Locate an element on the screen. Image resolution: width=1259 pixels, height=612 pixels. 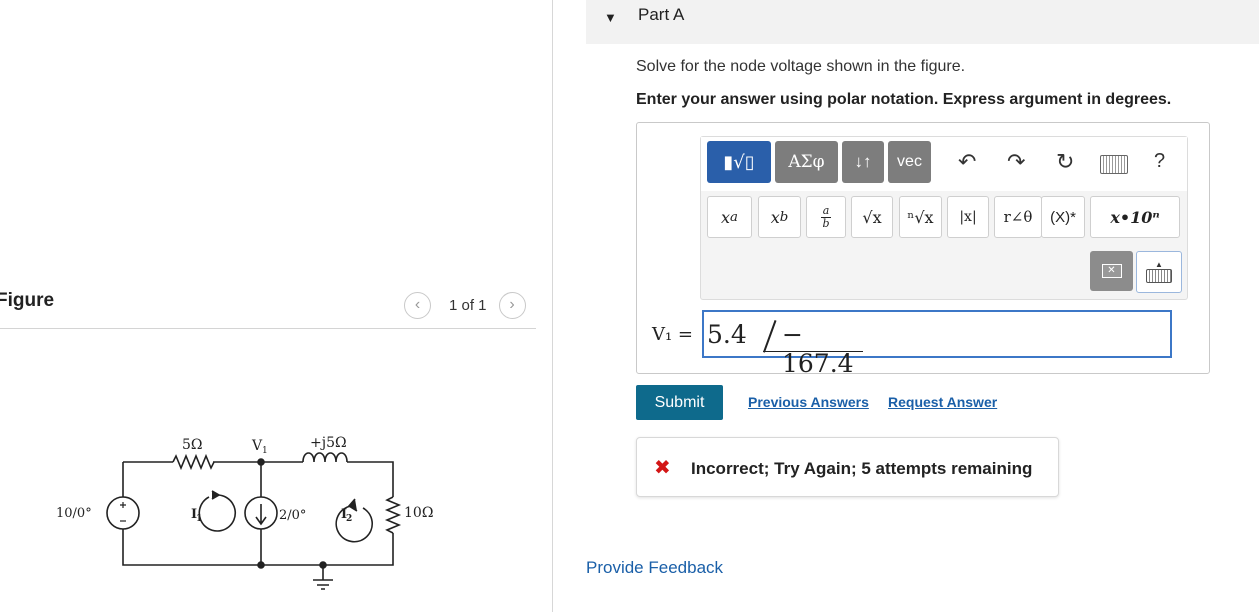
previous-answers-link: Previous Answers is located at coordinates (808, 402).